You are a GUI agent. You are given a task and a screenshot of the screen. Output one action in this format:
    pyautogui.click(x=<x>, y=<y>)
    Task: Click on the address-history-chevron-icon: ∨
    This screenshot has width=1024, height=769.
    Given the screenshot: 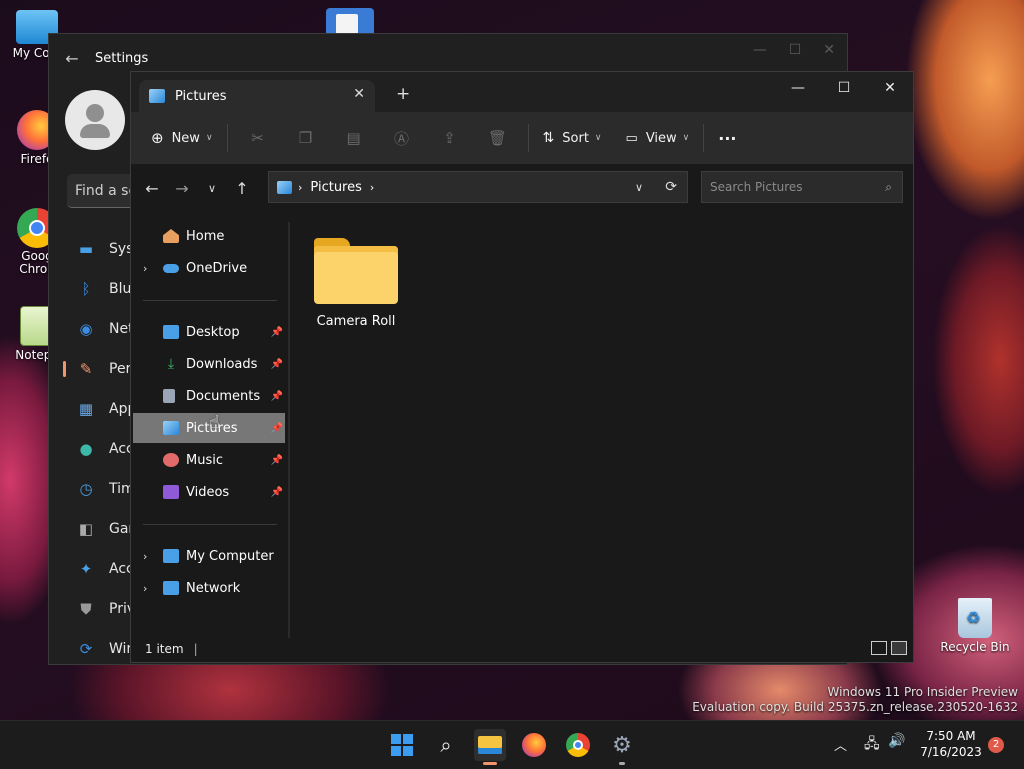 What is the action you would take?
    pyautogui.click(x=639, y=187)
    